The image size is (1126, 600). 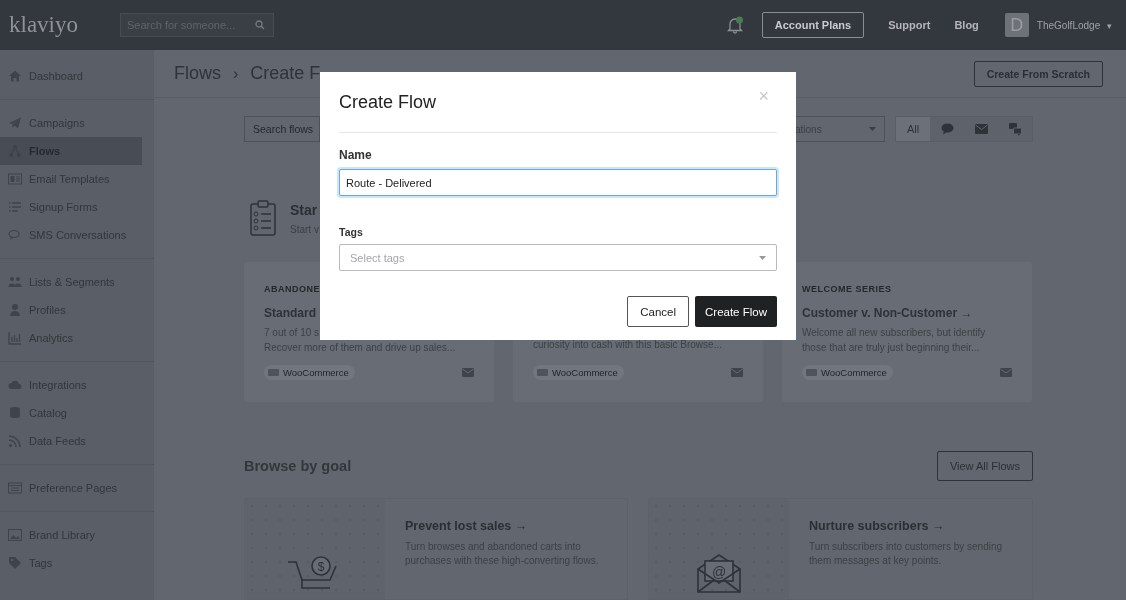 I want to click on chart-icon, so click(x=15, y=338).